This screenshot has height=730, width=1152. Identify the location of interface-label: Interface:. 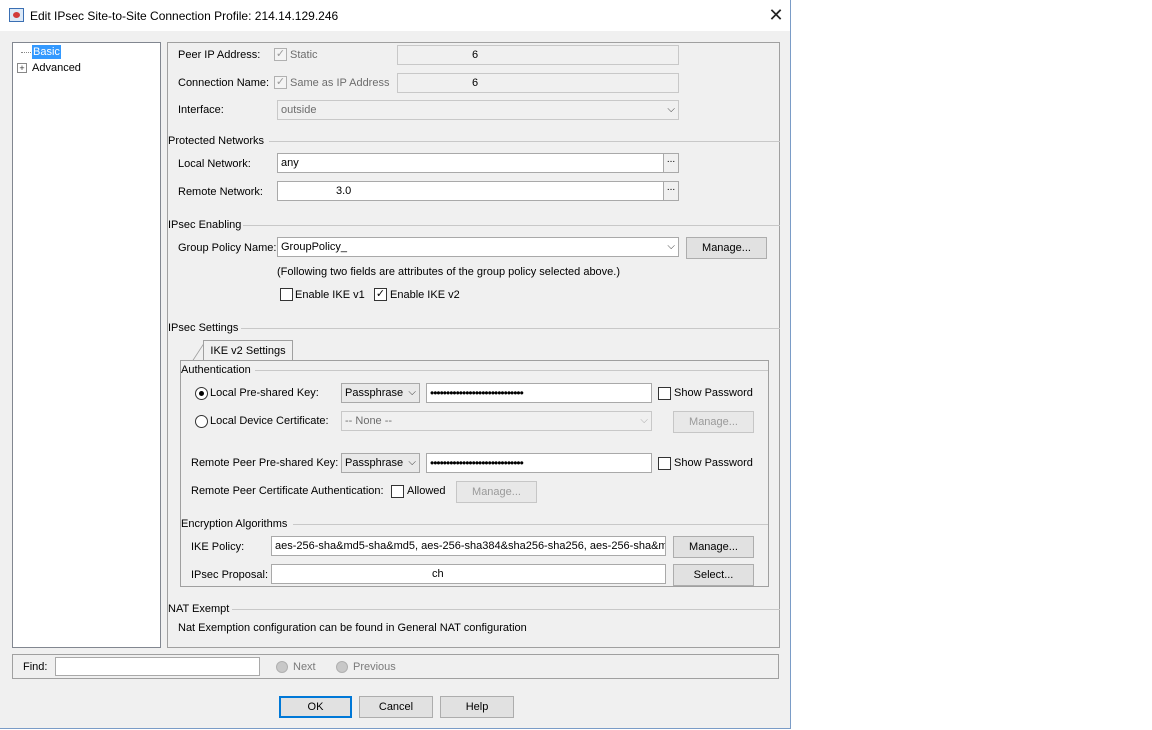
(201, 110).